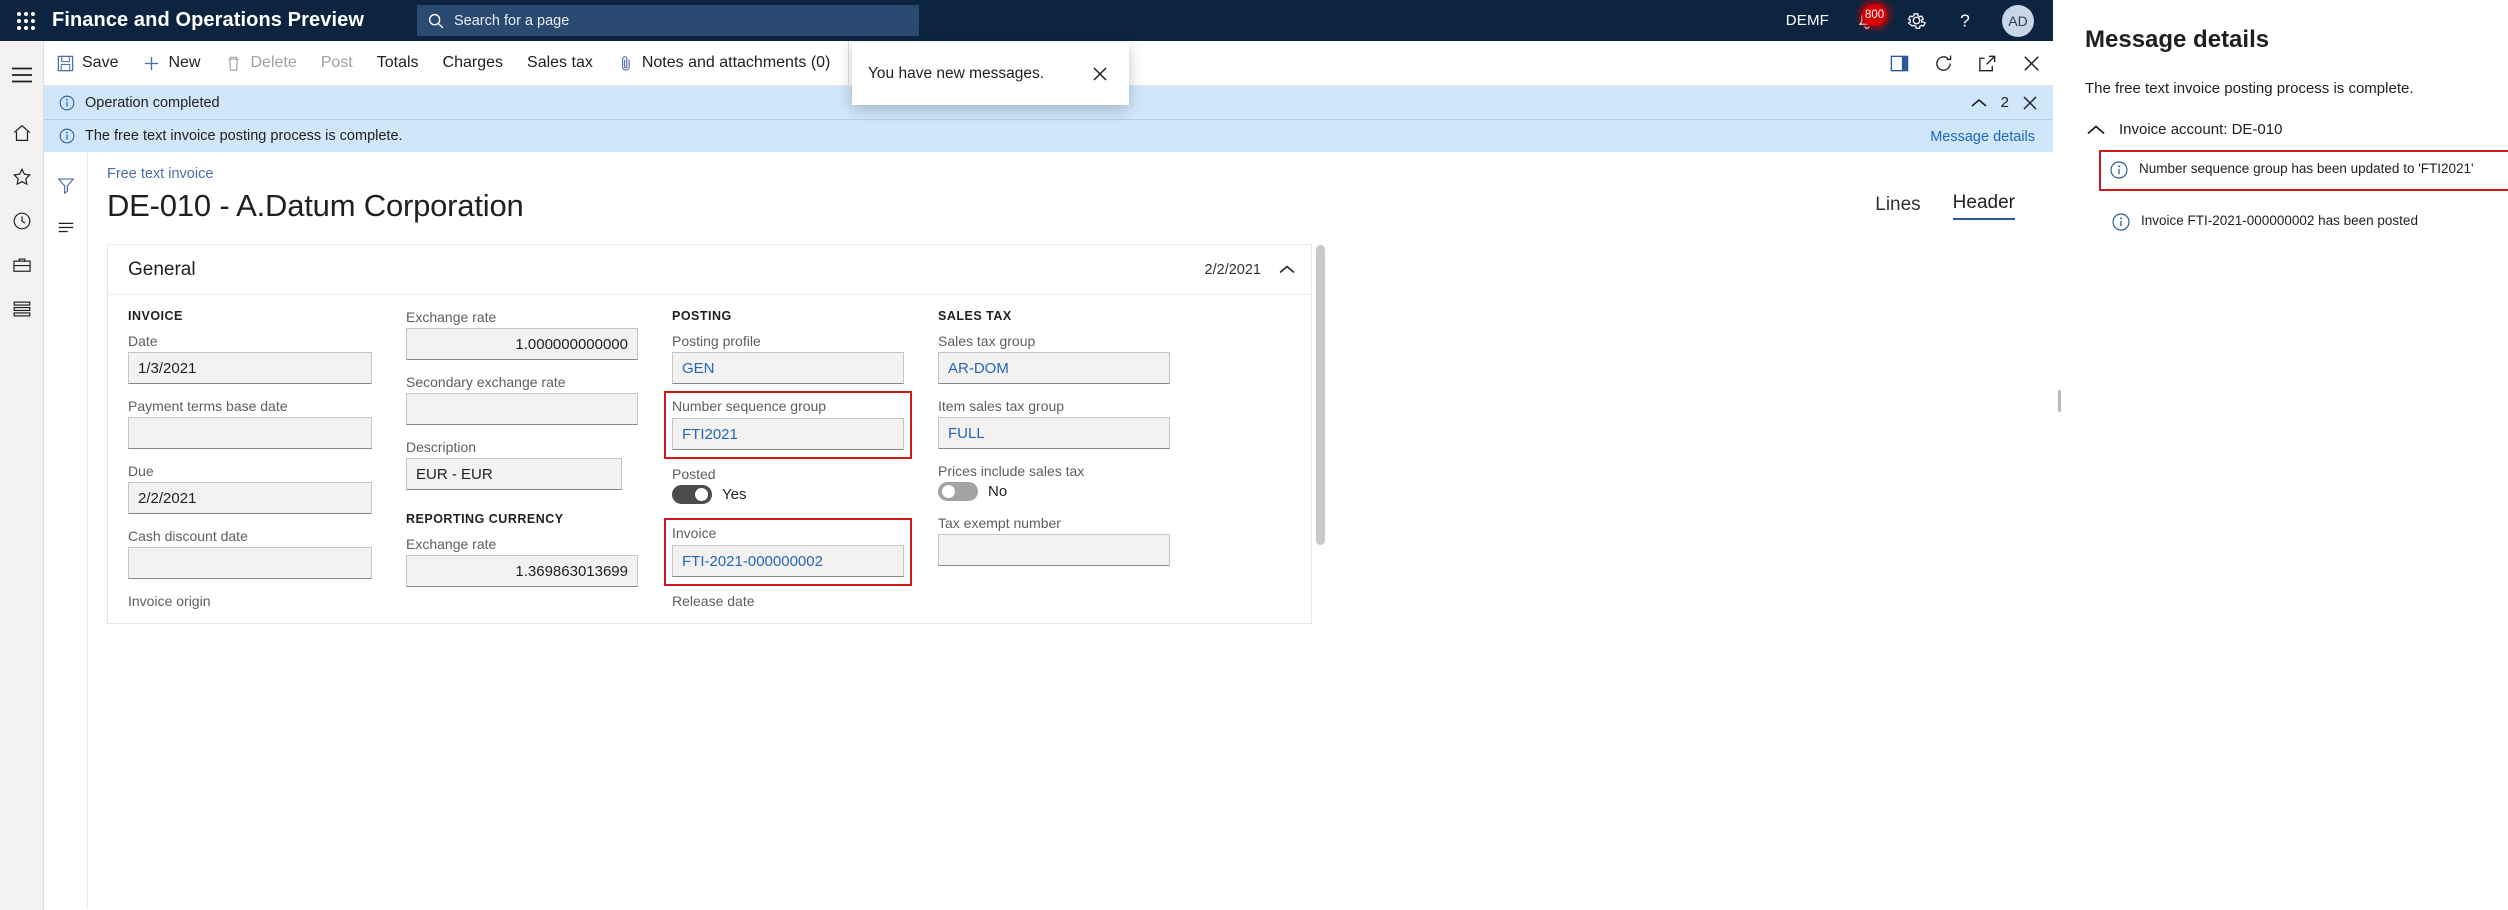 The image size is (2508, 910). I want to click on save-button: Save, so click(87, 63).